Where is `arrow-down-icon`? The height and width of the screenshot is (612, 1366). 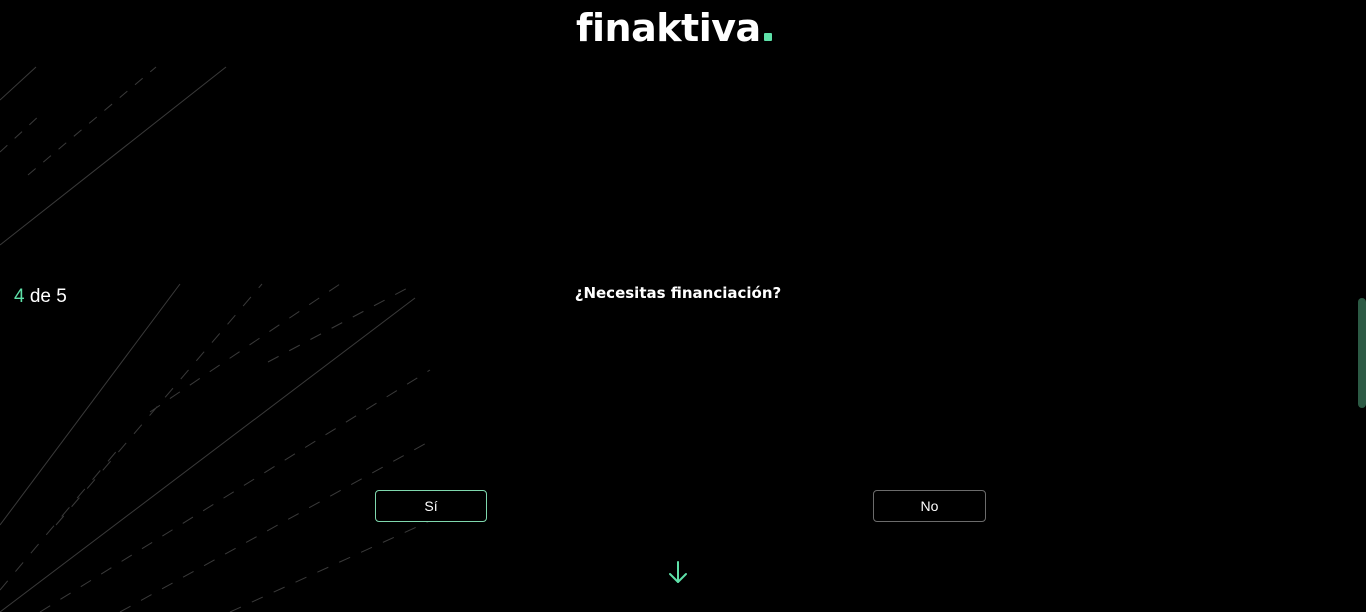
arrow-down-icon is located at coordinates (678, 573).